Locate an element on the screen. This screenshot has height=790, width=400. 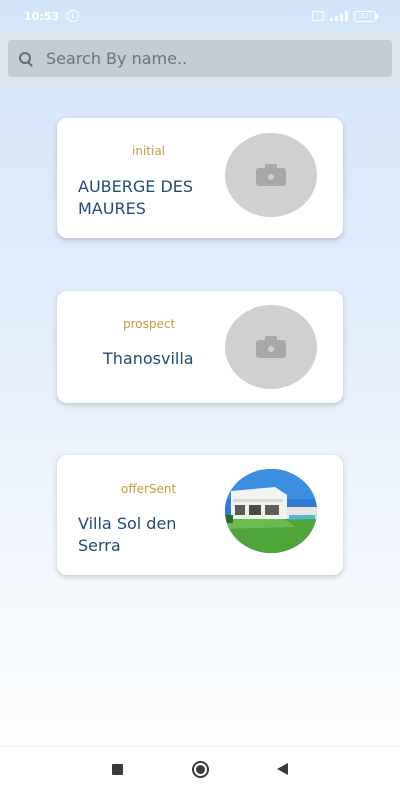
circle-home-icon is located at coordinates (200, 769).